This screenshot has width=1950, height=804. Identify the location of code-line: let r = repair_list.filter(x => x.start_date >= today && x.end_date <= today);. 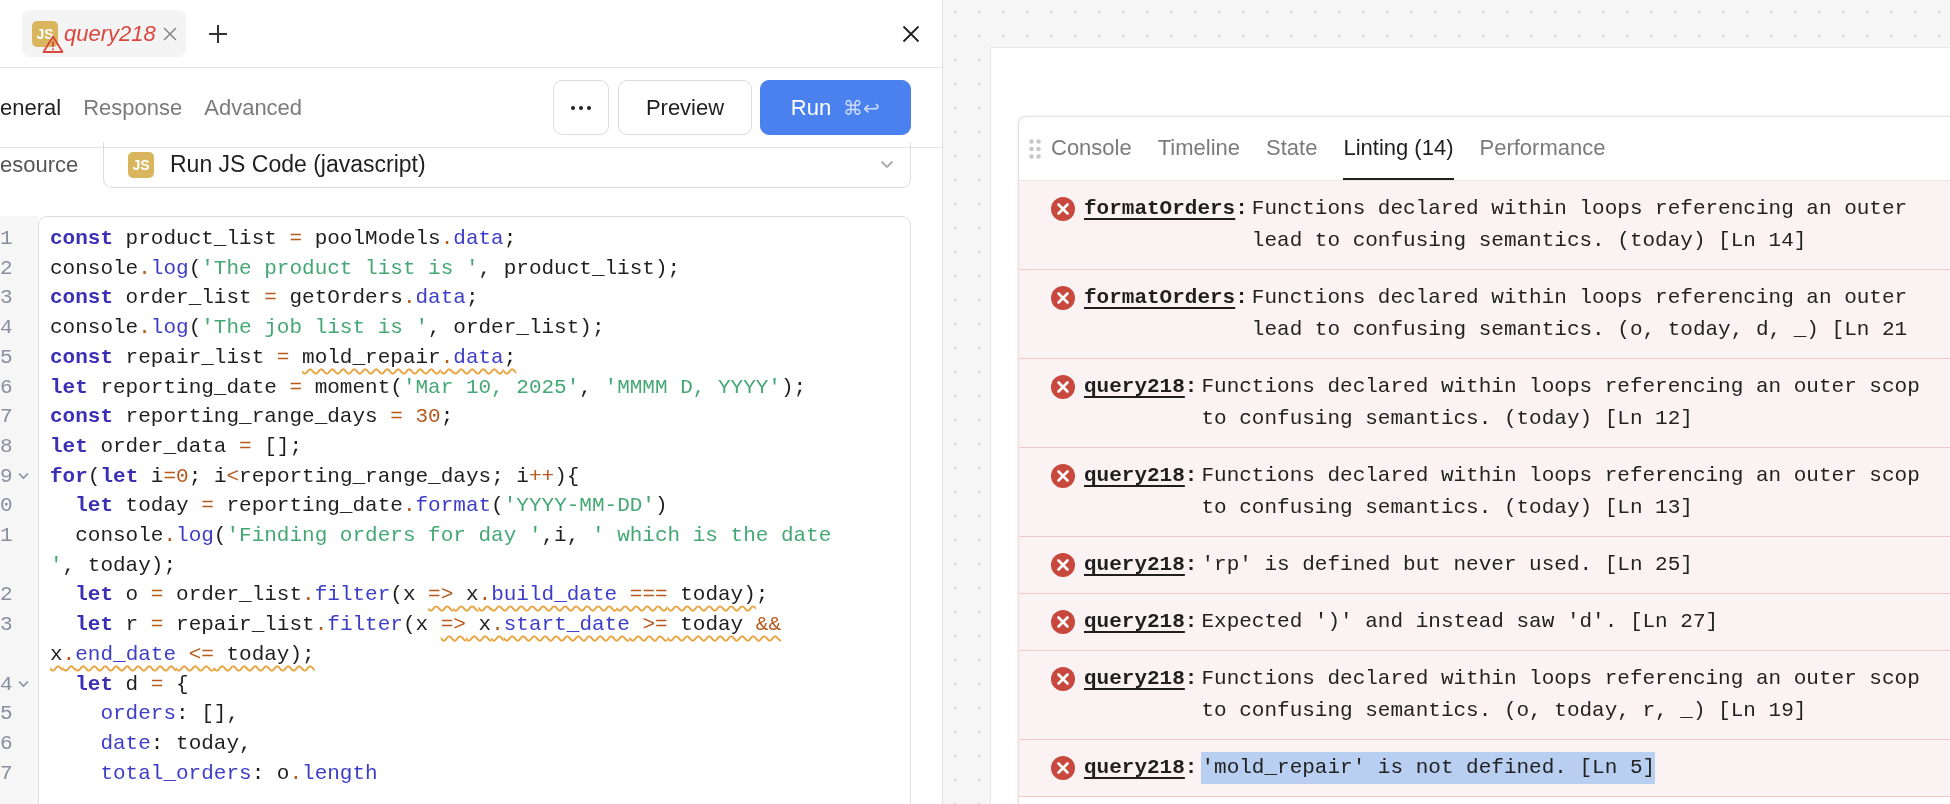
(416, 640).